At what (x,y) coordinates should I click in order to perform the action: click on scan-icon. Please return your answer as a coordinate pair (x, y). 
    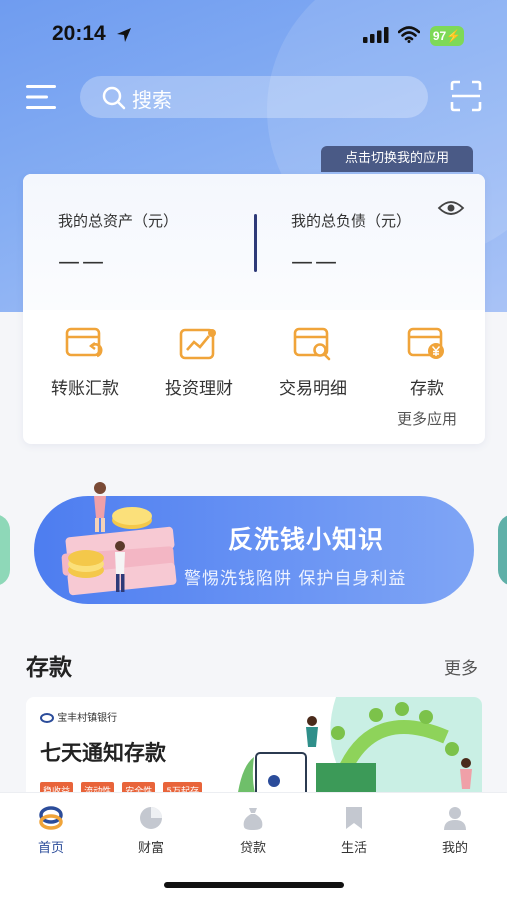
    Looking at the image, I should click on (466, 96).